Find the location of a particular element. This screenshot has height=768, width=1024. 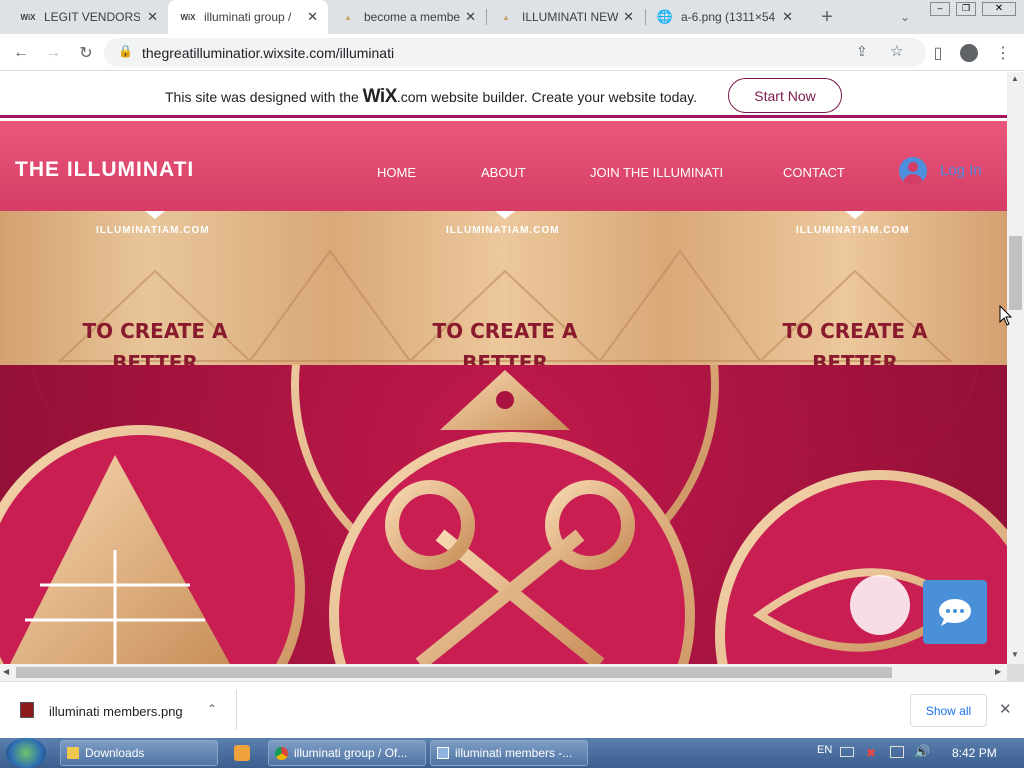

tab-become-member: ▲ become a membe ✕ is located at coordinates (407, 17).